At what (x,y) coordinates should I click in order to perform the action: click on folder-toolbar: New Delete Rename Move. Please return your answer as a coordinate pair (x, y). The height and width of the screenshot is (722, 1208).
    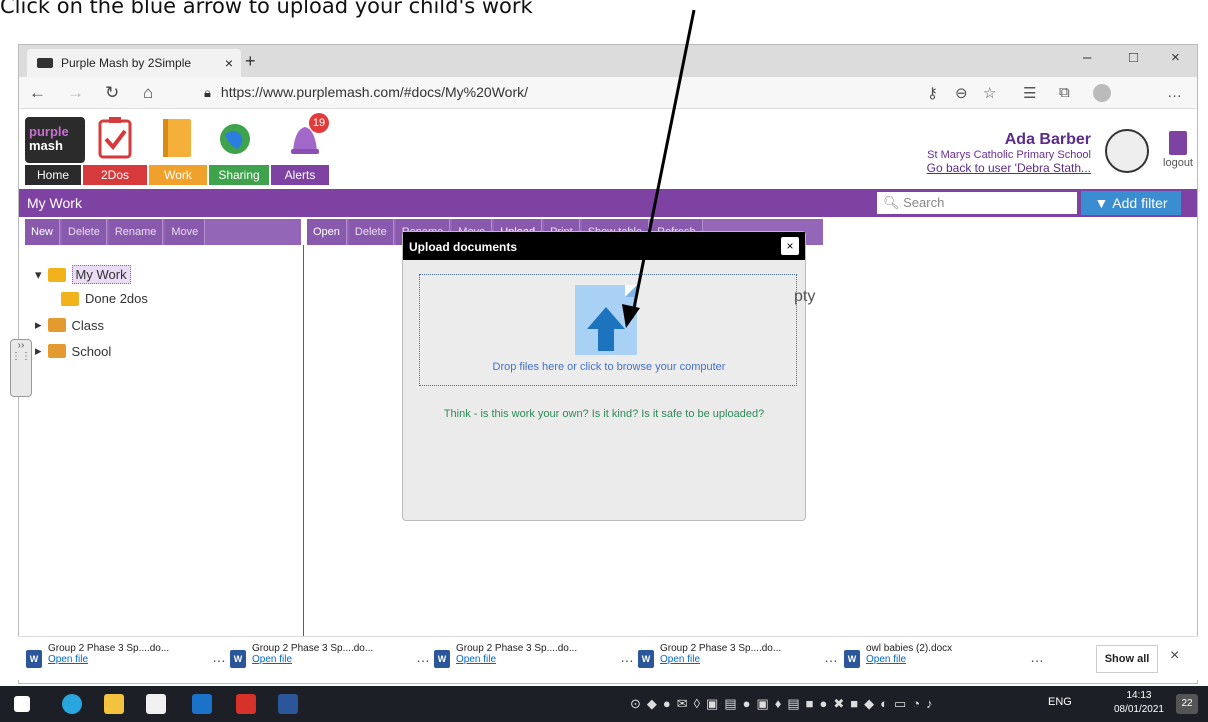
    Looking at the image, I should click on (163, 232).